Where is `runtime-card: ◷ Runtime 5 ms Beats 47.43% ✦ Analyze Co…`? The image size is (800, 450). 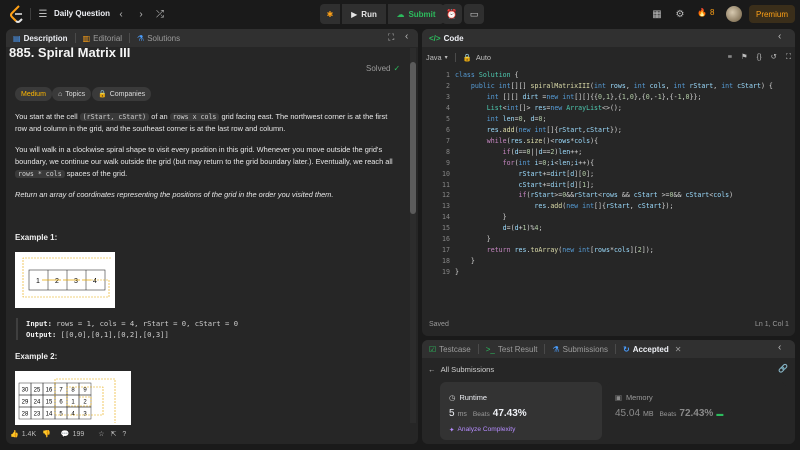
runtime-card: ◷ Runtime 5 ms Beats 47.43% ✦ Analyze Co… is located at coordinates (521, 411).